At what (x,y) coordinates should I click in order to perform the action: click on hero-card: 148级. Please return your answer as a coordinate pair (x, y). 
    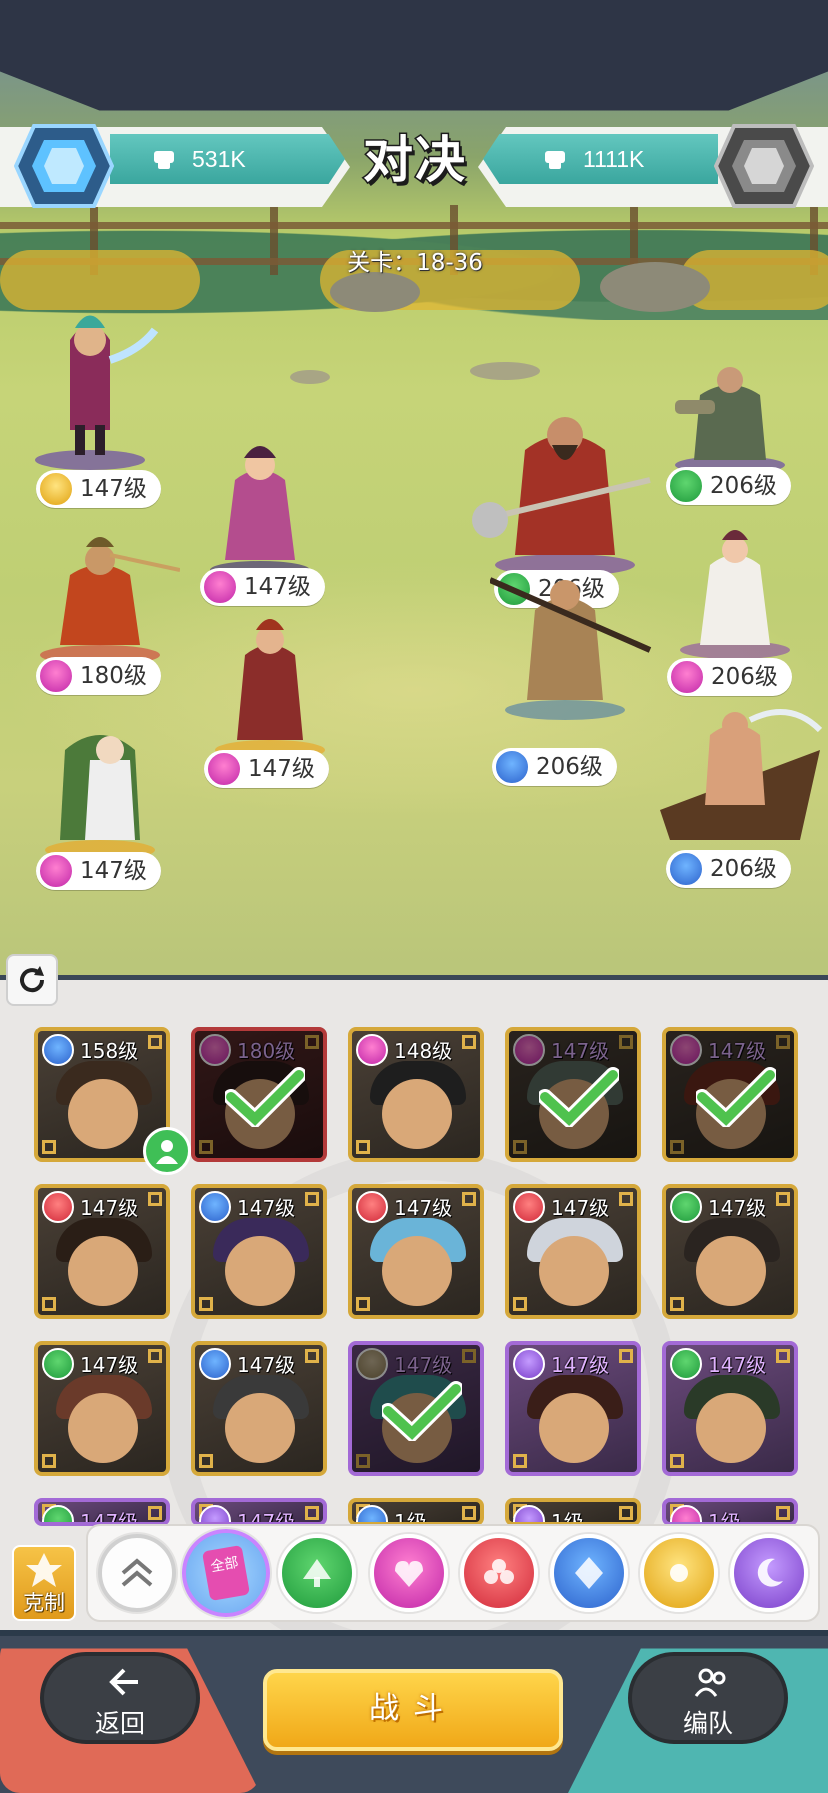
    Looking at the image, I should click on (416, 1094).